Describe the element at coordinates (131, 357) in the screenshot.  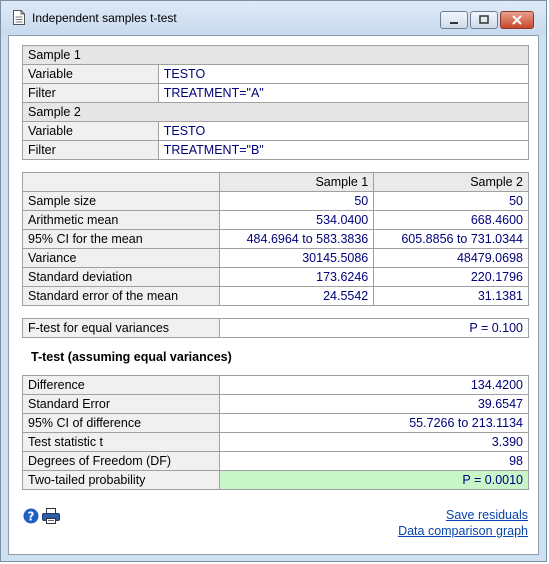
I see `ttest-heading: T-test (assuming equal variances)` at that location.